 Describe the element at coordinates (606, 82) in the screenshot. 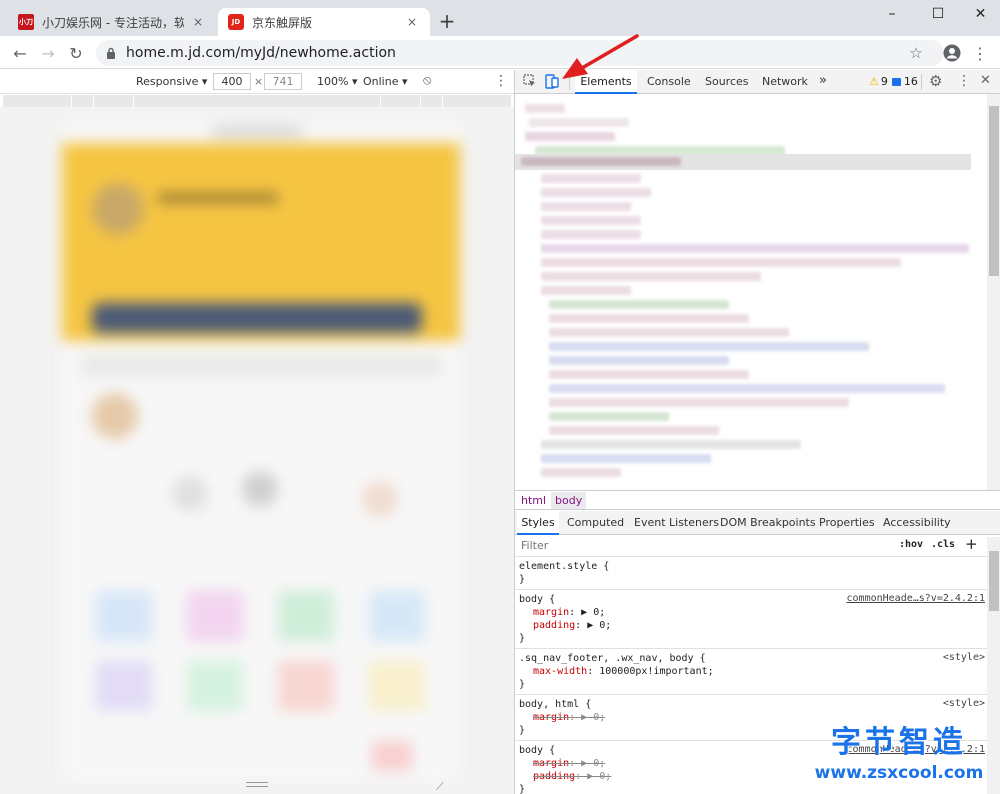

I see `tab-elements: Elements` at that location.